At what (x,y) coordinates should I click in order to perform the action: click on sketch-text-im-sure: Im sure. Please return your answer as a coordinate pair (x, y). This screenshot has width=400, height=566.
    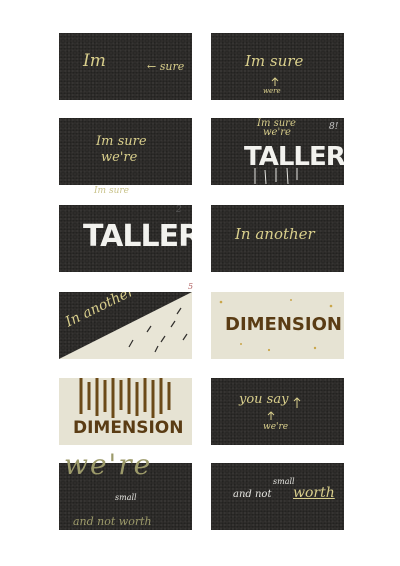
    Looking at the image, I should click on (111, 191).